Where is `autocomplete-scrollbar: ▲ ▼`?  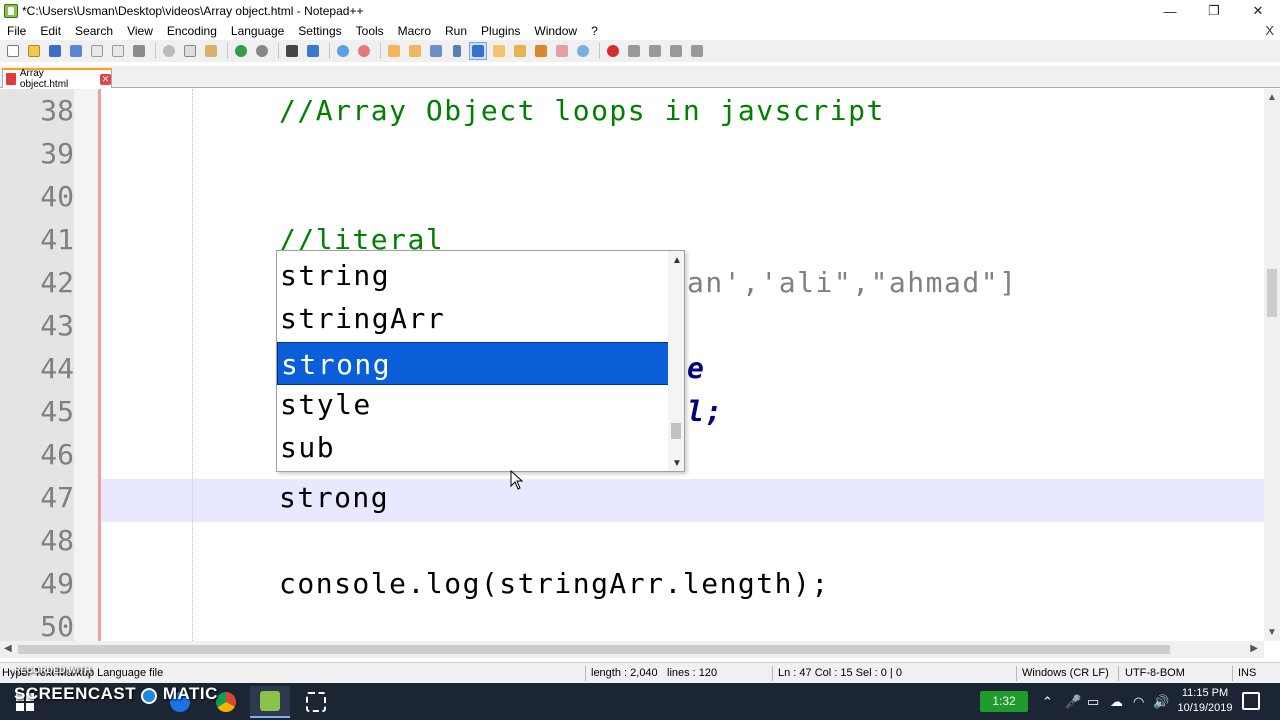
autocomplete-scrollbar: ▲ ▼ is located at coordinates (676, 361).